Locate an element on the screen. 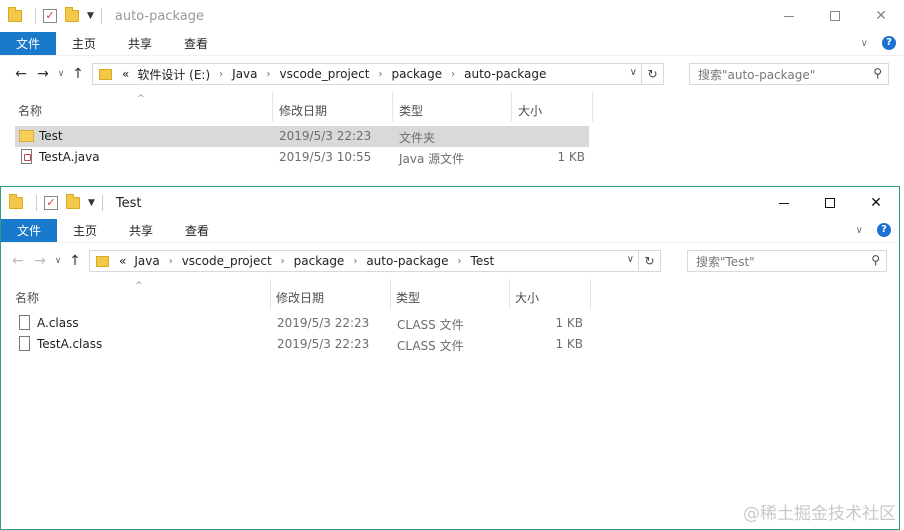 The width and height of the screenshot is (904, 530). title-bar: ✓ ▼ Test ✕ is located at coordinates (450, 203).